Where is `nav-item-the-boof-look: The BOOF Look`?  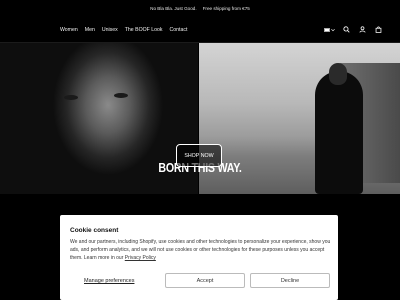
nav-item-the-boof-look: The BOOF Look is located at coordinates (144, 30).